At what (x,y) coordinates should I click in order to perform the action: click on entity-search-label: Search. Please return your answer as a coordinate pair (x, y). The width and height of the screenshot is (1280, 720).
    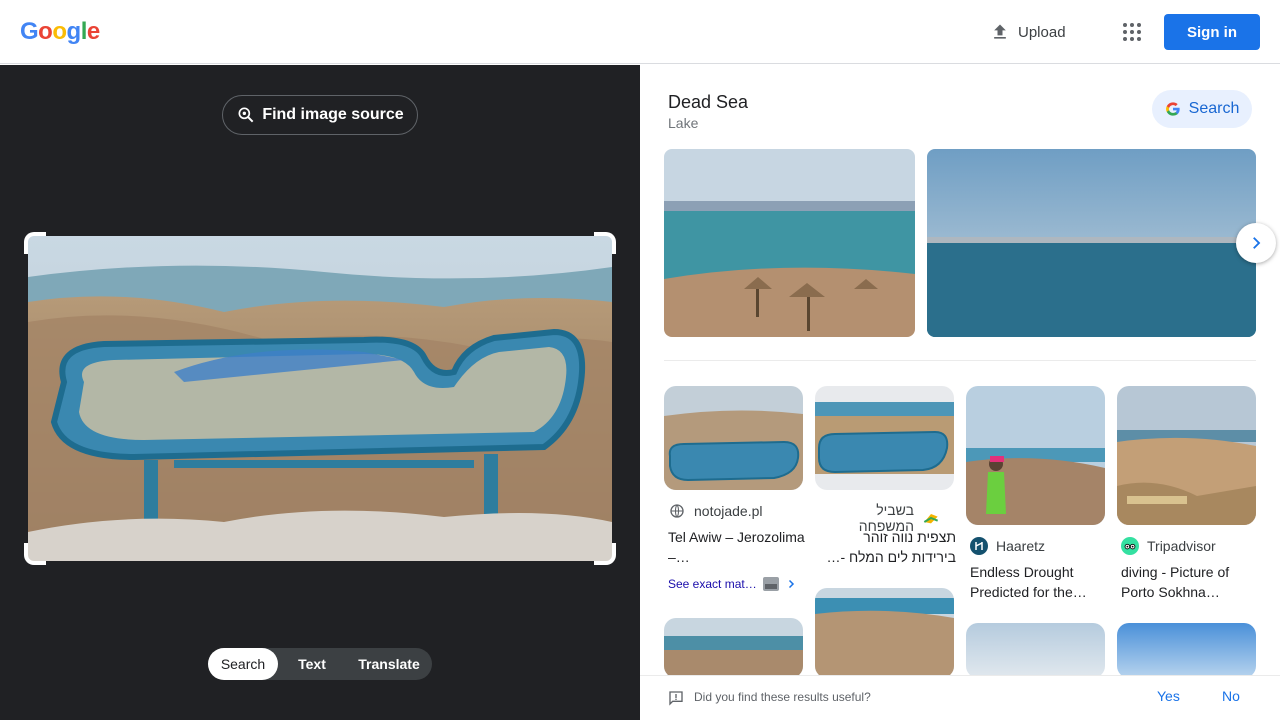
    Looking at the image, I should click on (1214, 108).